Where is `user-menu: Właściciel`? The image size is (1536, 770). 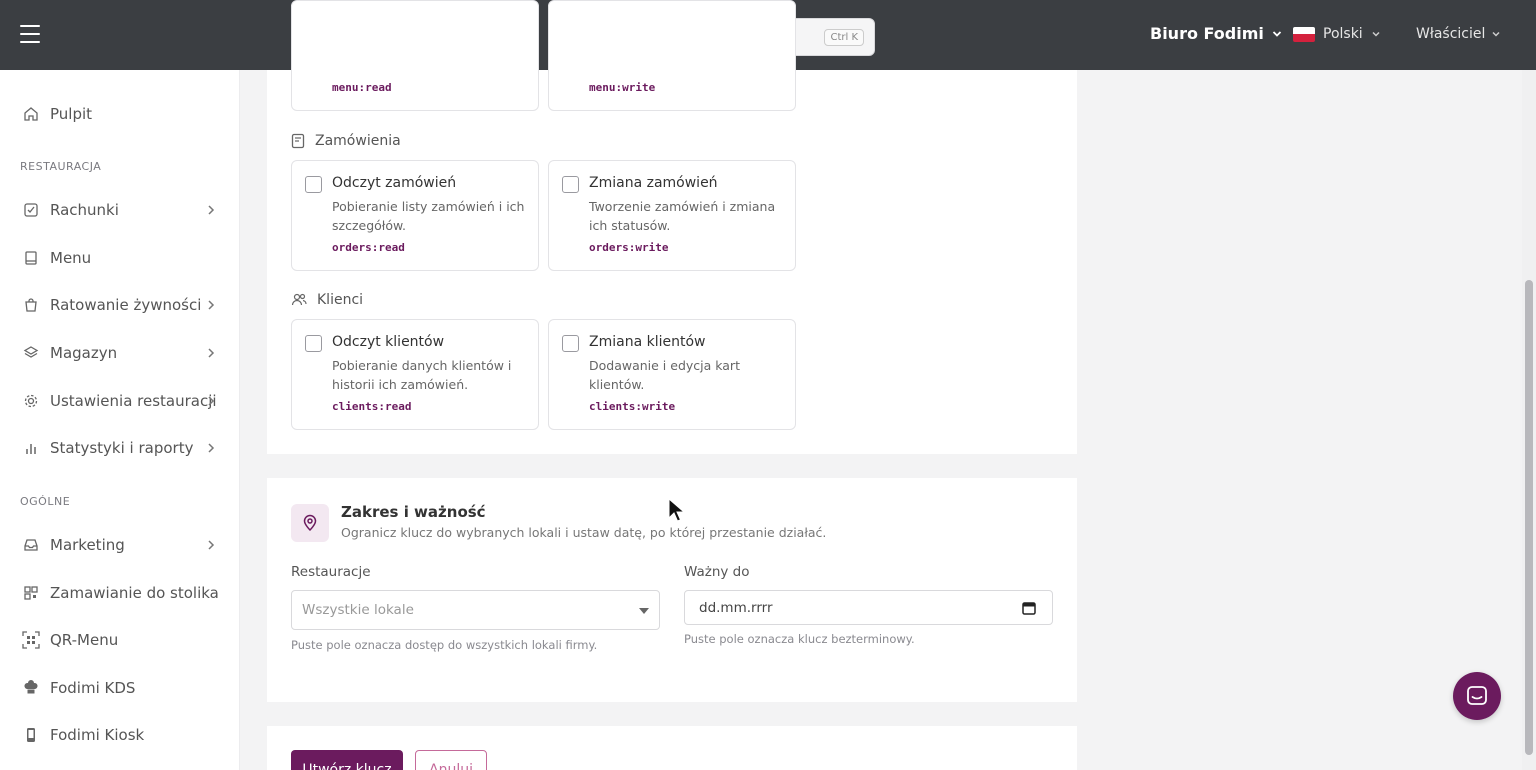 user-menu: Właściciel is located at coordinates (1458, 34).